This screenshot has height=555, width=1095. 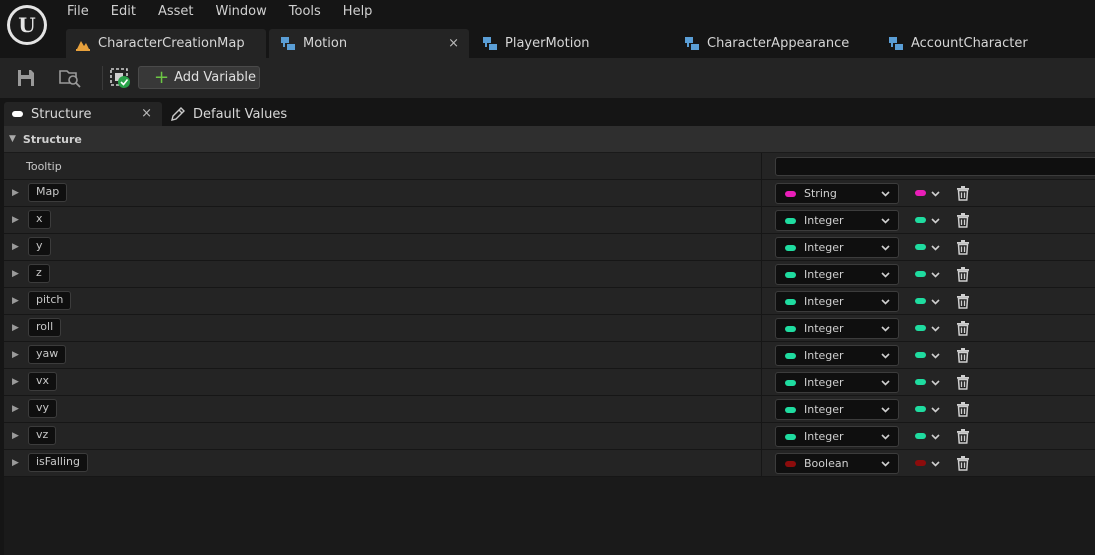 I want to click on variable-row: ▶ x Integer, so click(x=549, y=220).